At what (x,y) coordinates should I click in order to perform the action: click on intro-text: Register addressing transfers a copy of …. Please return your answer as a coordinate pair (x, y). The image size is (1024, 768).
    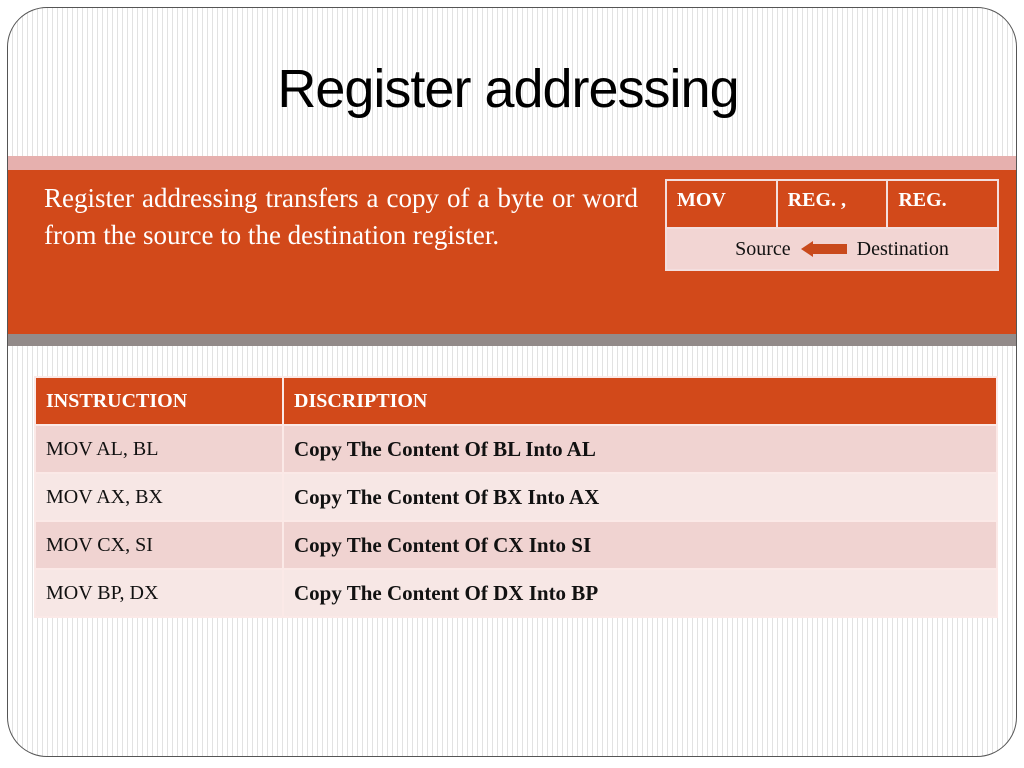
    Looking at the image, I should click on (341, 216).